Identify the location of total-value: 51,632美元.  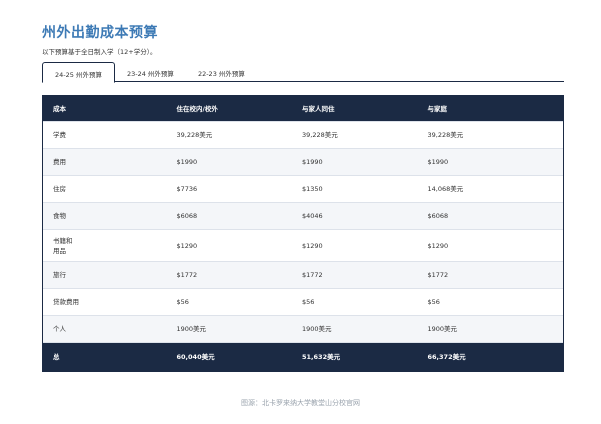
(321, 357).